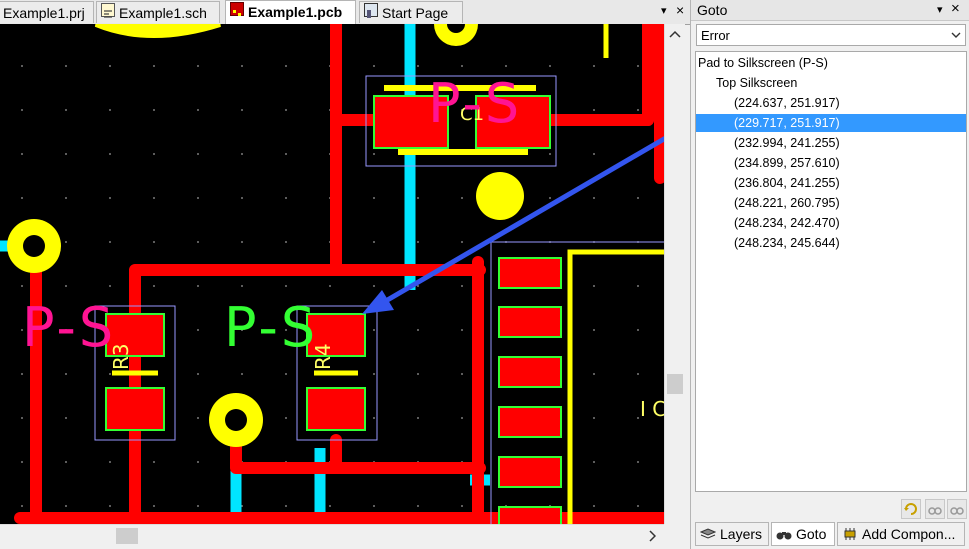  What do you see at coordinates (108, 10) in the screenshot?
I see `schematic-icon` at bounding box center [108, 10].